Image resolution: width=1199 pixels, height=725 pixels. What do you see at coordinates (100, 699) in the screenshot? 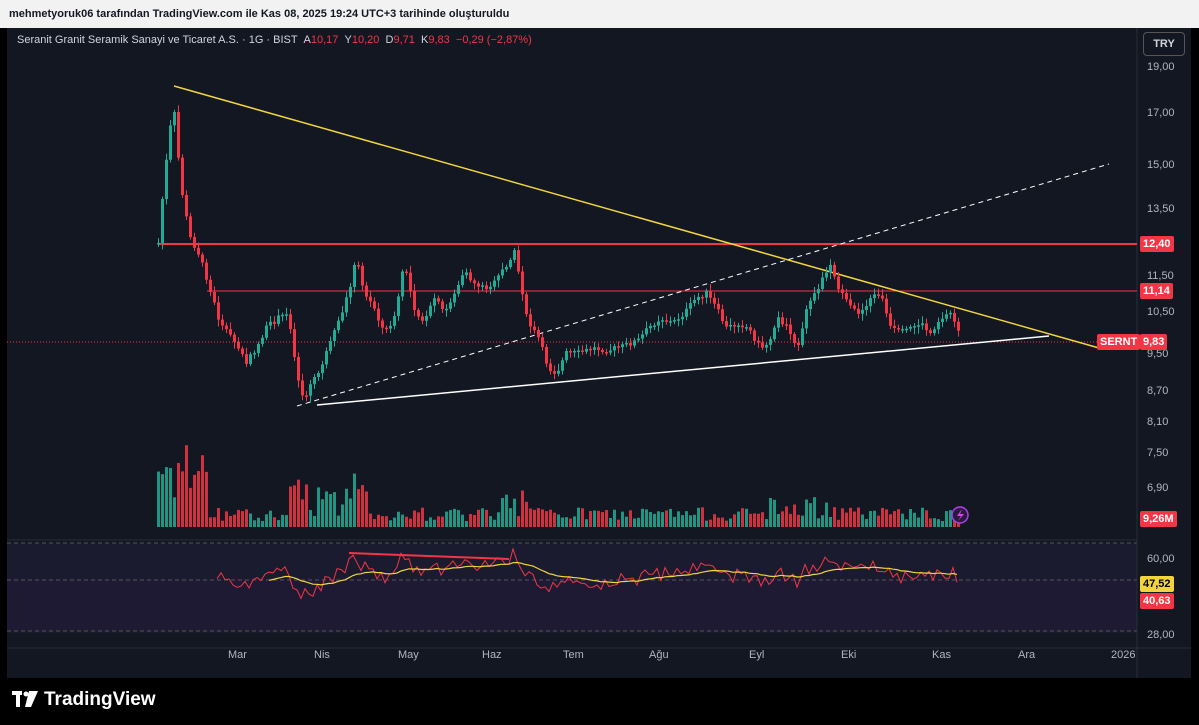
I see `brand-name: TradingView` at bounding box center [100, 699].